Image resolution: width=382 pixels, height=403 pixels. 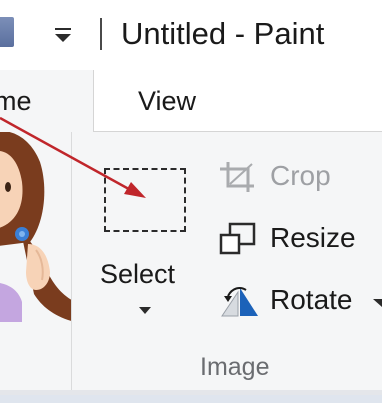 What do you see at coordinates (167, 101) in the screenshot?
I see `tab-view: View` at bounding box center [167, 101].